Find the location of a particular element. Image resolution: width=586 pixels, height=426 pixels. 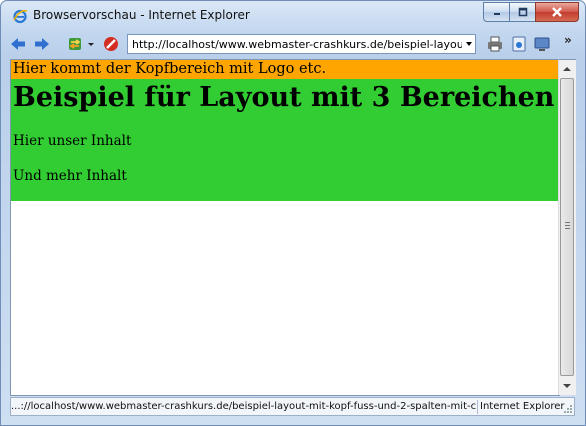

chevron-down-icon is located at coordinates (91, 44).